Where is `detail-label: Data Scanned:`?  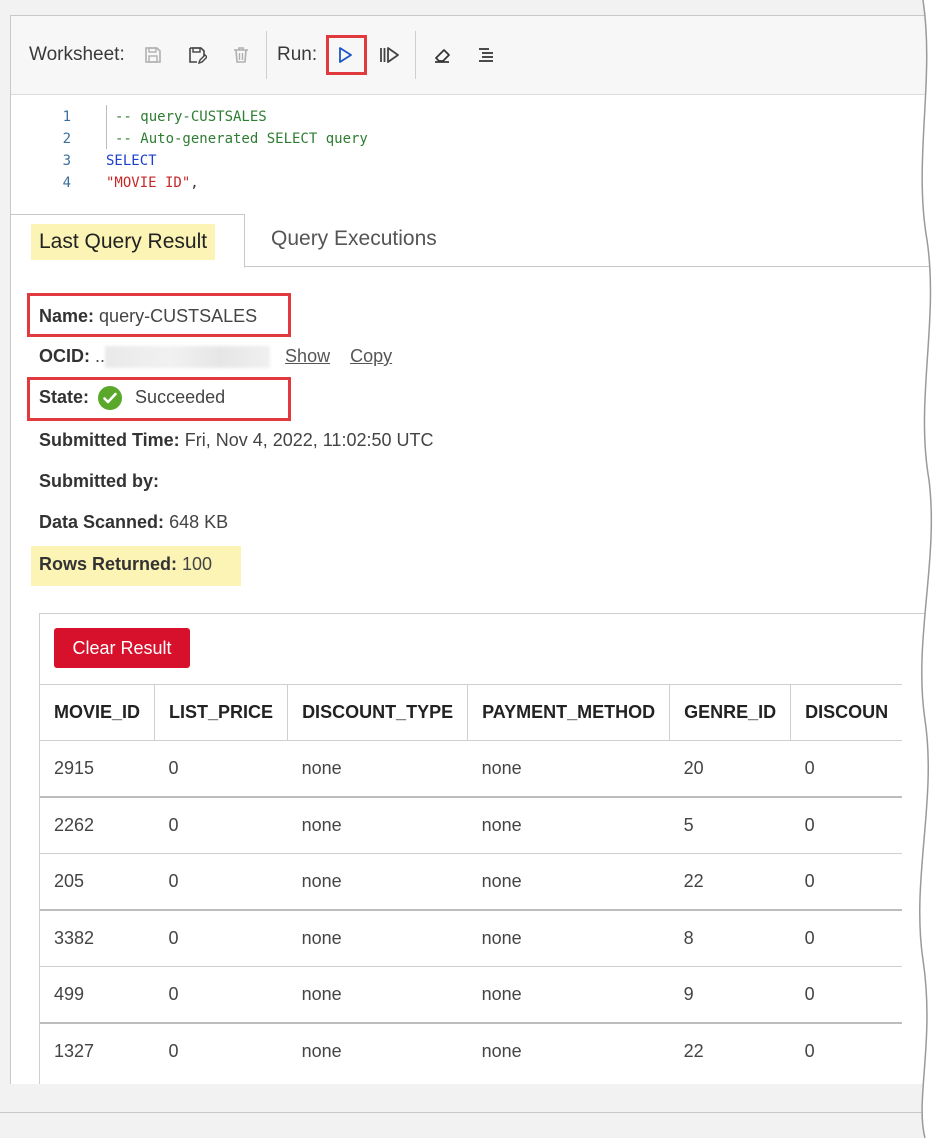 detail-label: Data Scanned: is located at coordinates (102, 522).